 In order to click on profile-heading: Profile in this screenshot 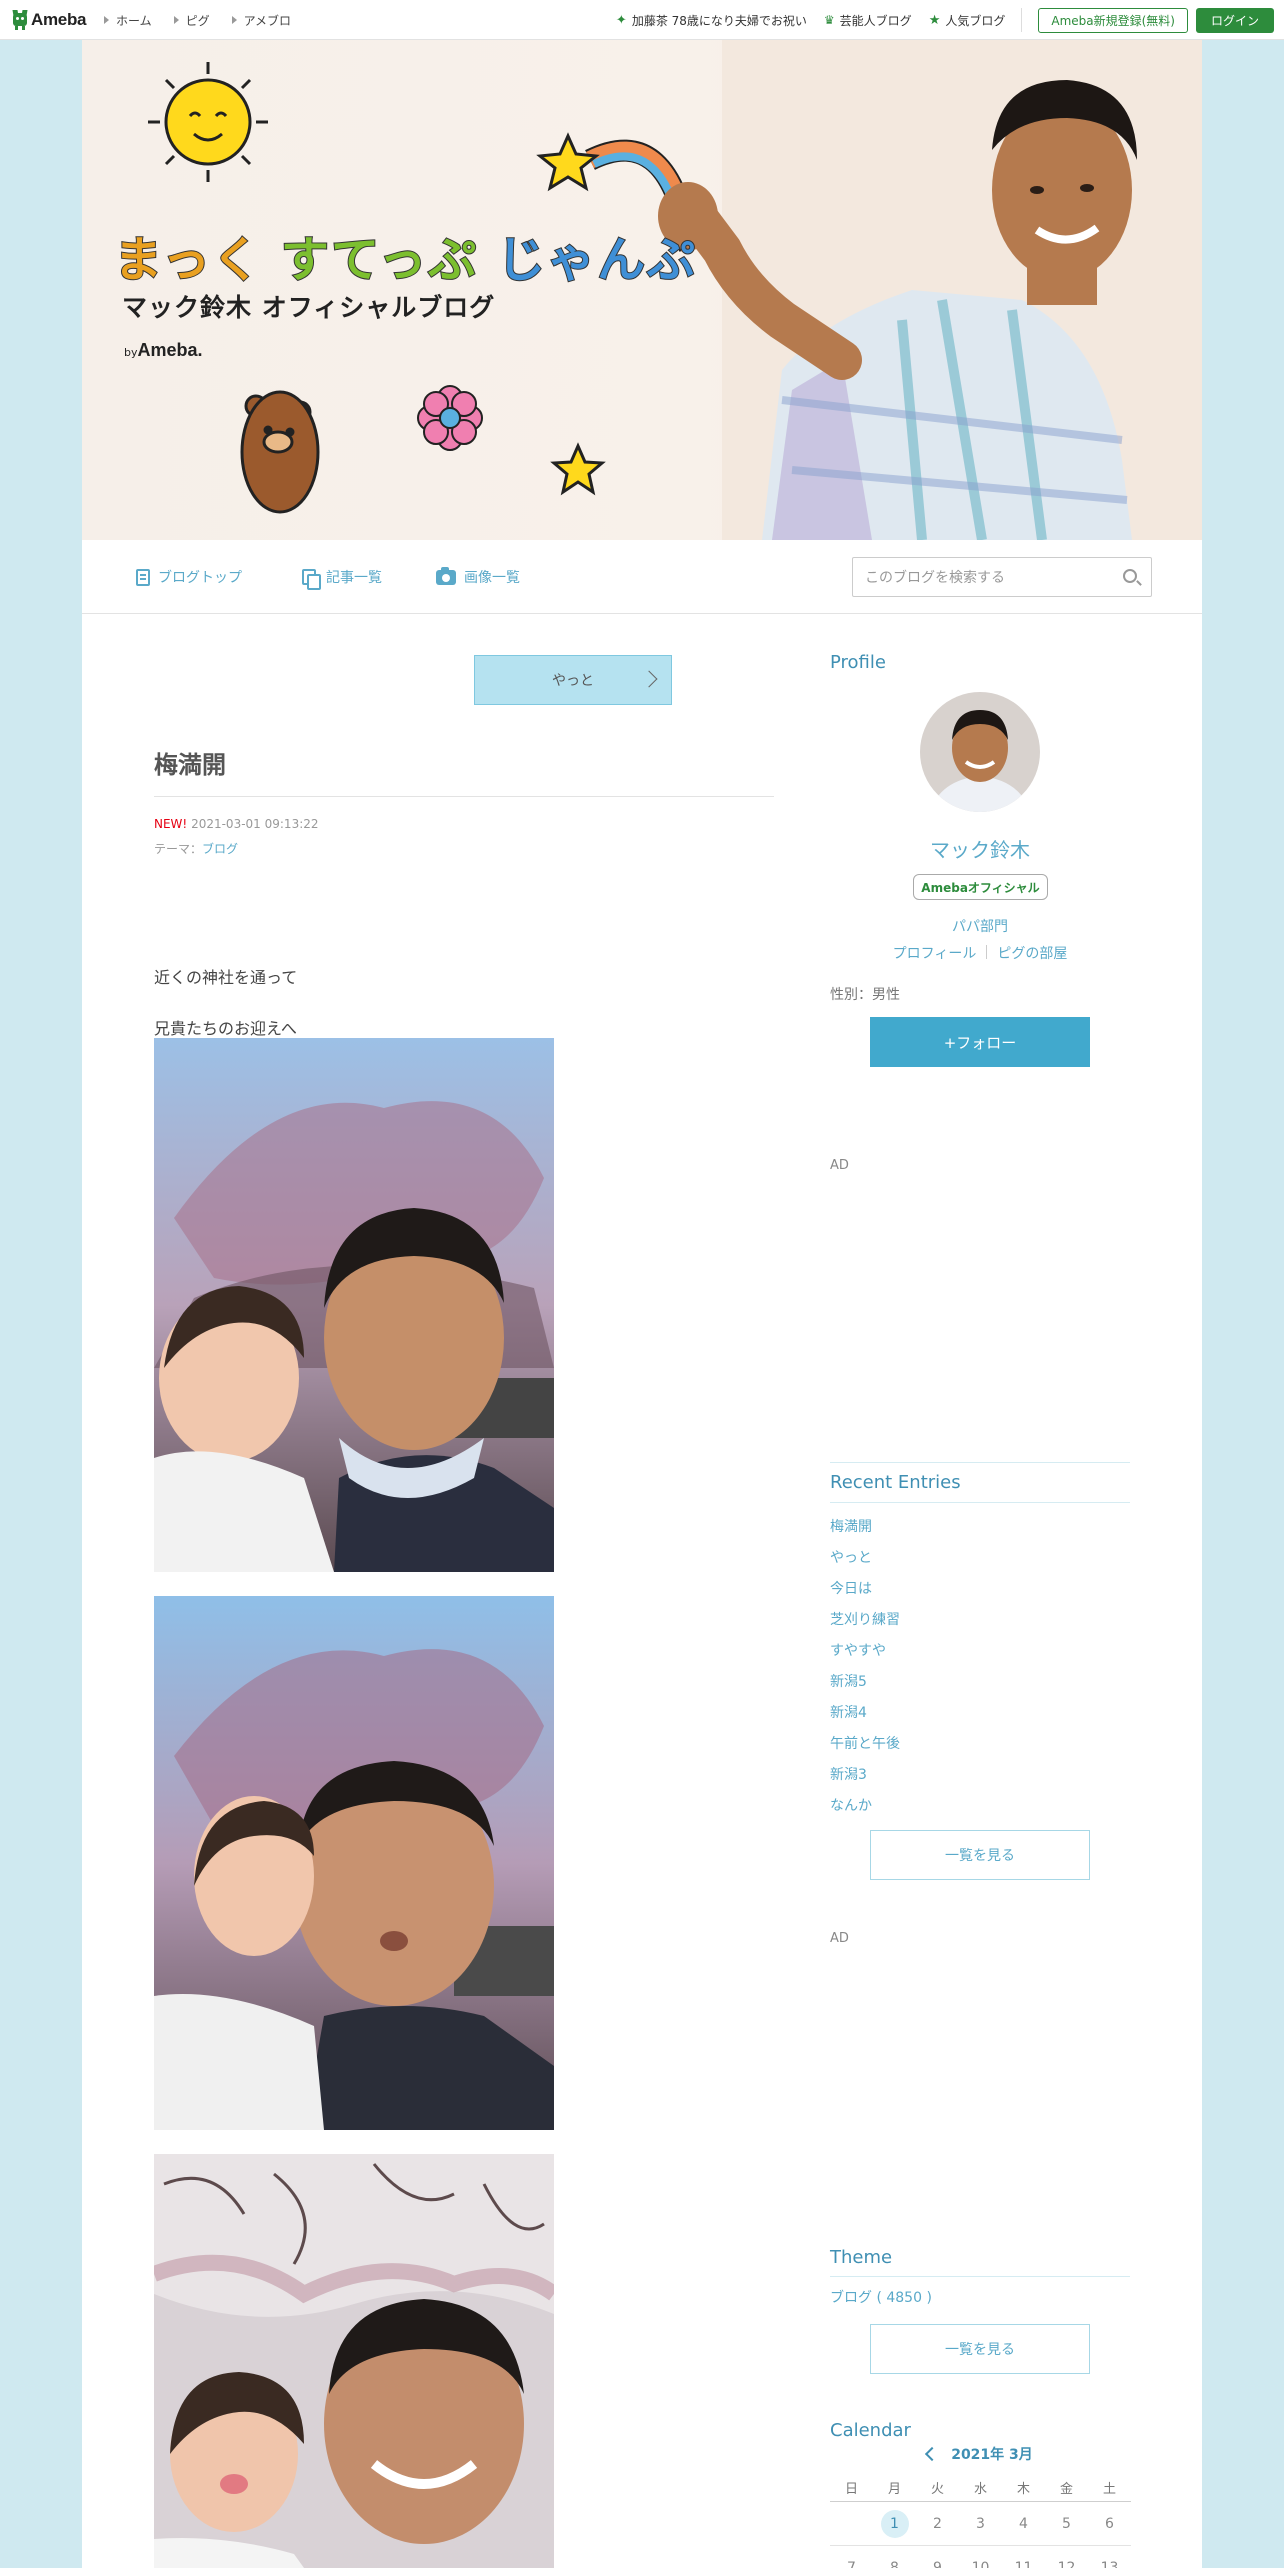, I will do `click(858, 662)`.